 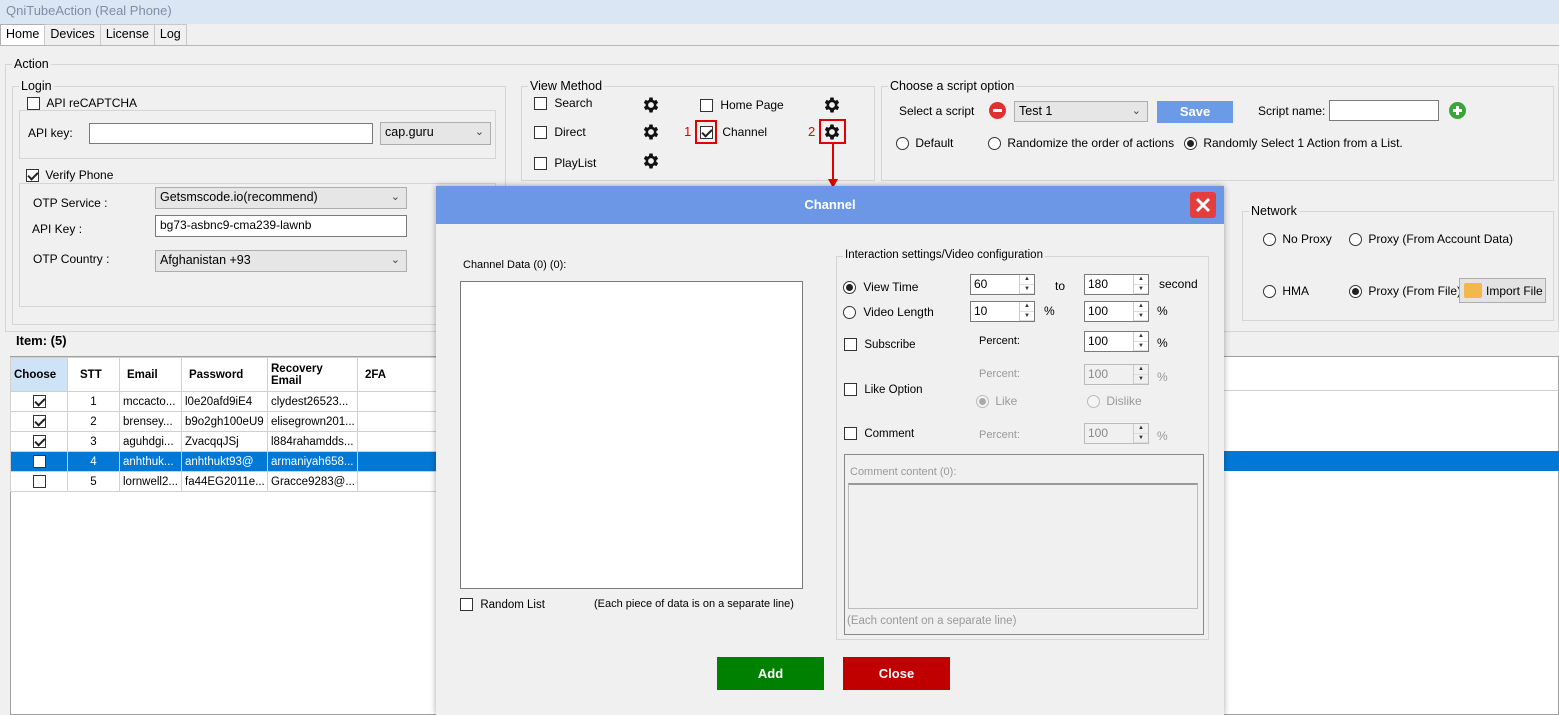 I want to click on dislike-radio, so click(x=1093, y=402).